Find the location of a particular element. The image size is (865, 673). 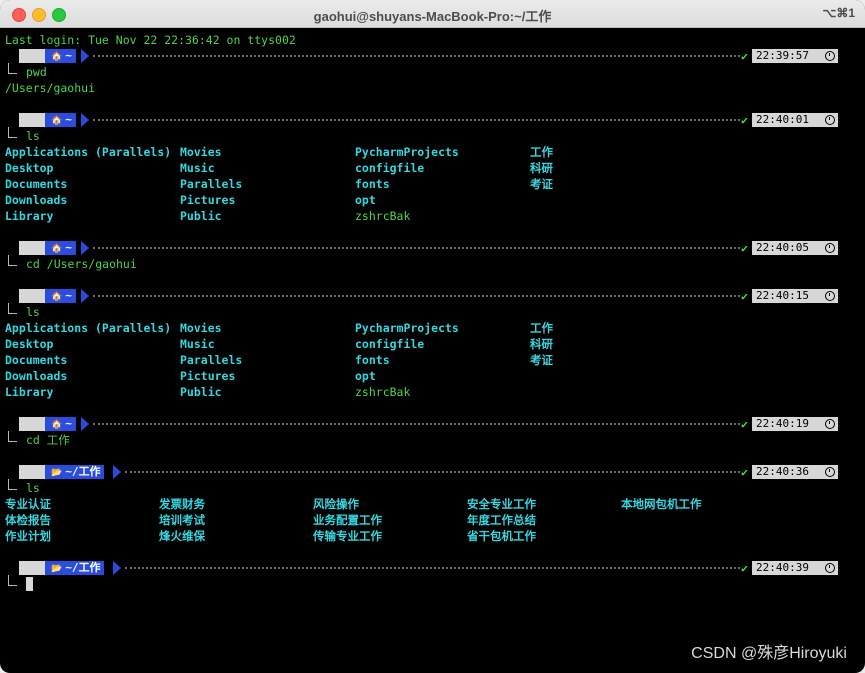

ls-entry: 体检报告 is located at coordinates (28, 520).